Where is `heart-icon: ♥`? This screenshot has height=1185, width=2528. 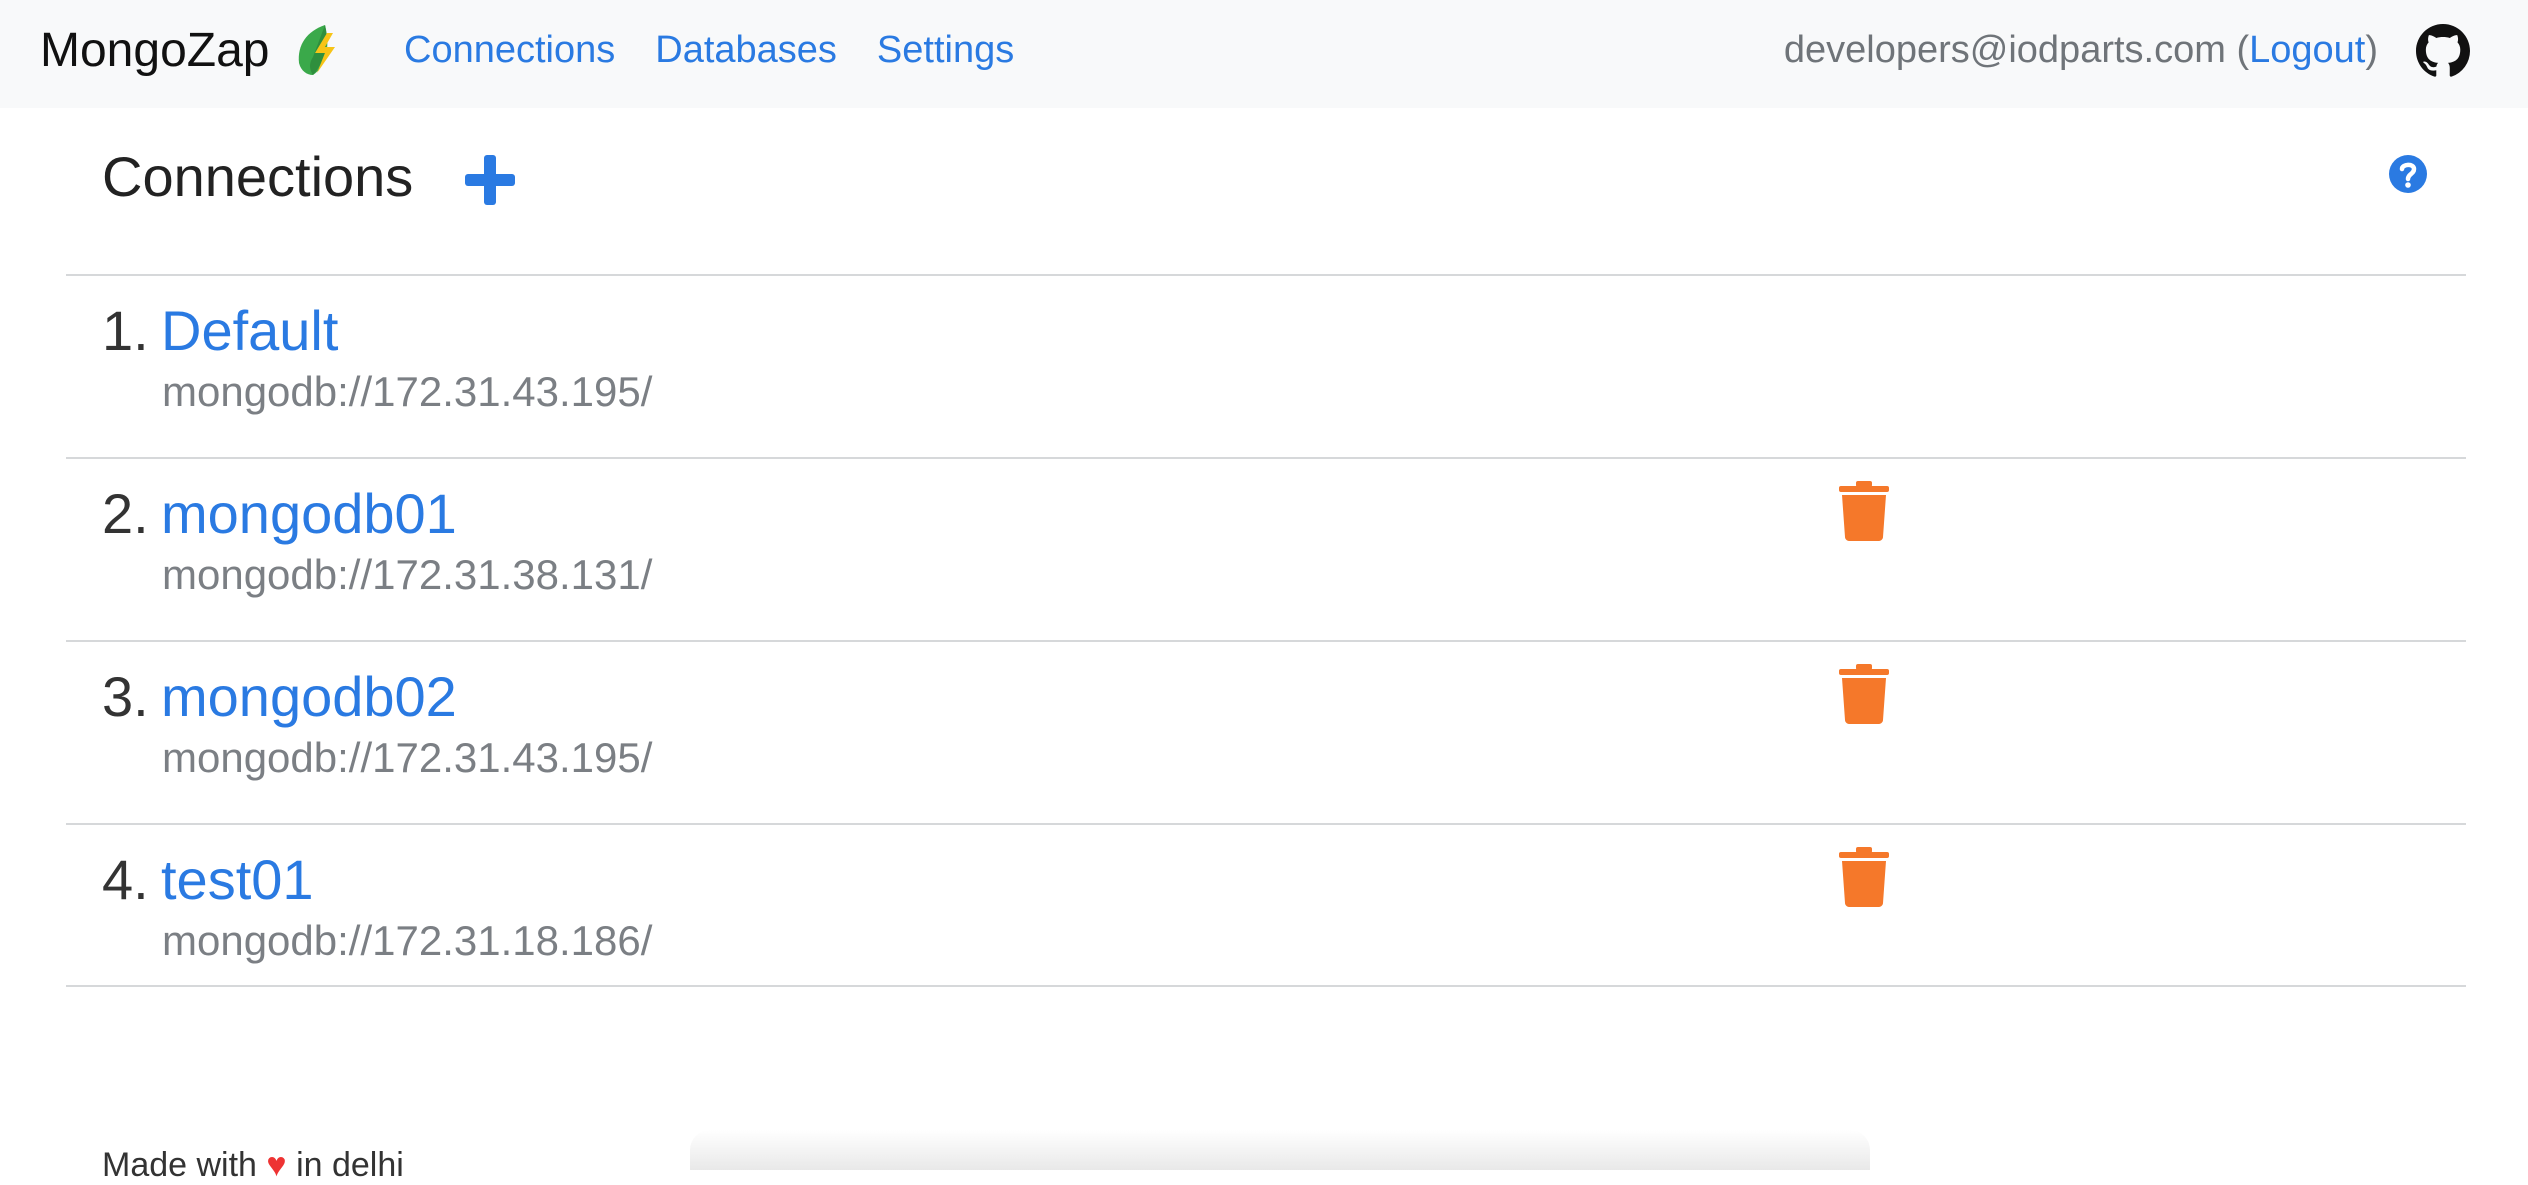 heart-icon: ♥ is located at coordinates (276, 1165).